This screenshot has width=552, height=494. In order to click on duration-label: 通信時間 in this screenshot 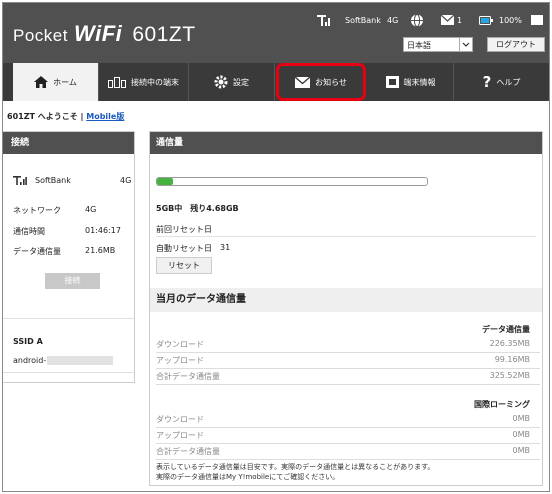, I will do `click(29, 231)`.